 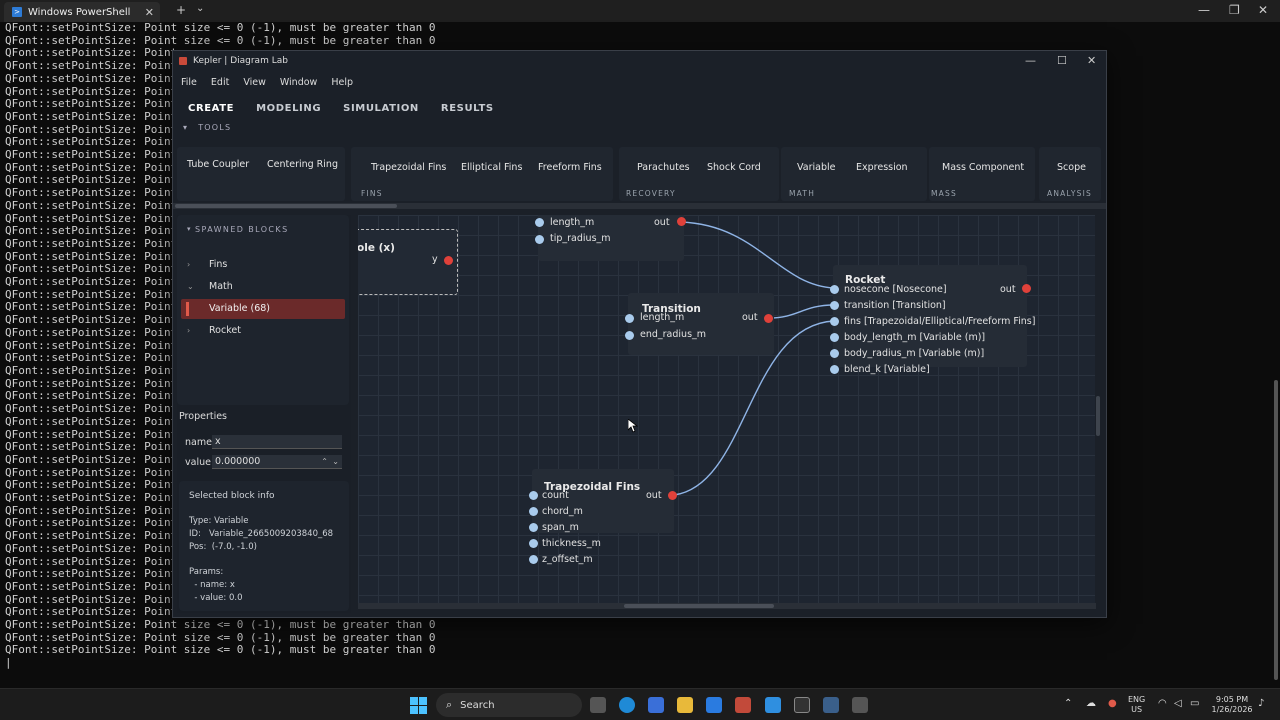 What do you see at coordinates (1263, 10) in the screenshot?
I see `close-icon: ✕` at bounding box center [1263, 10].